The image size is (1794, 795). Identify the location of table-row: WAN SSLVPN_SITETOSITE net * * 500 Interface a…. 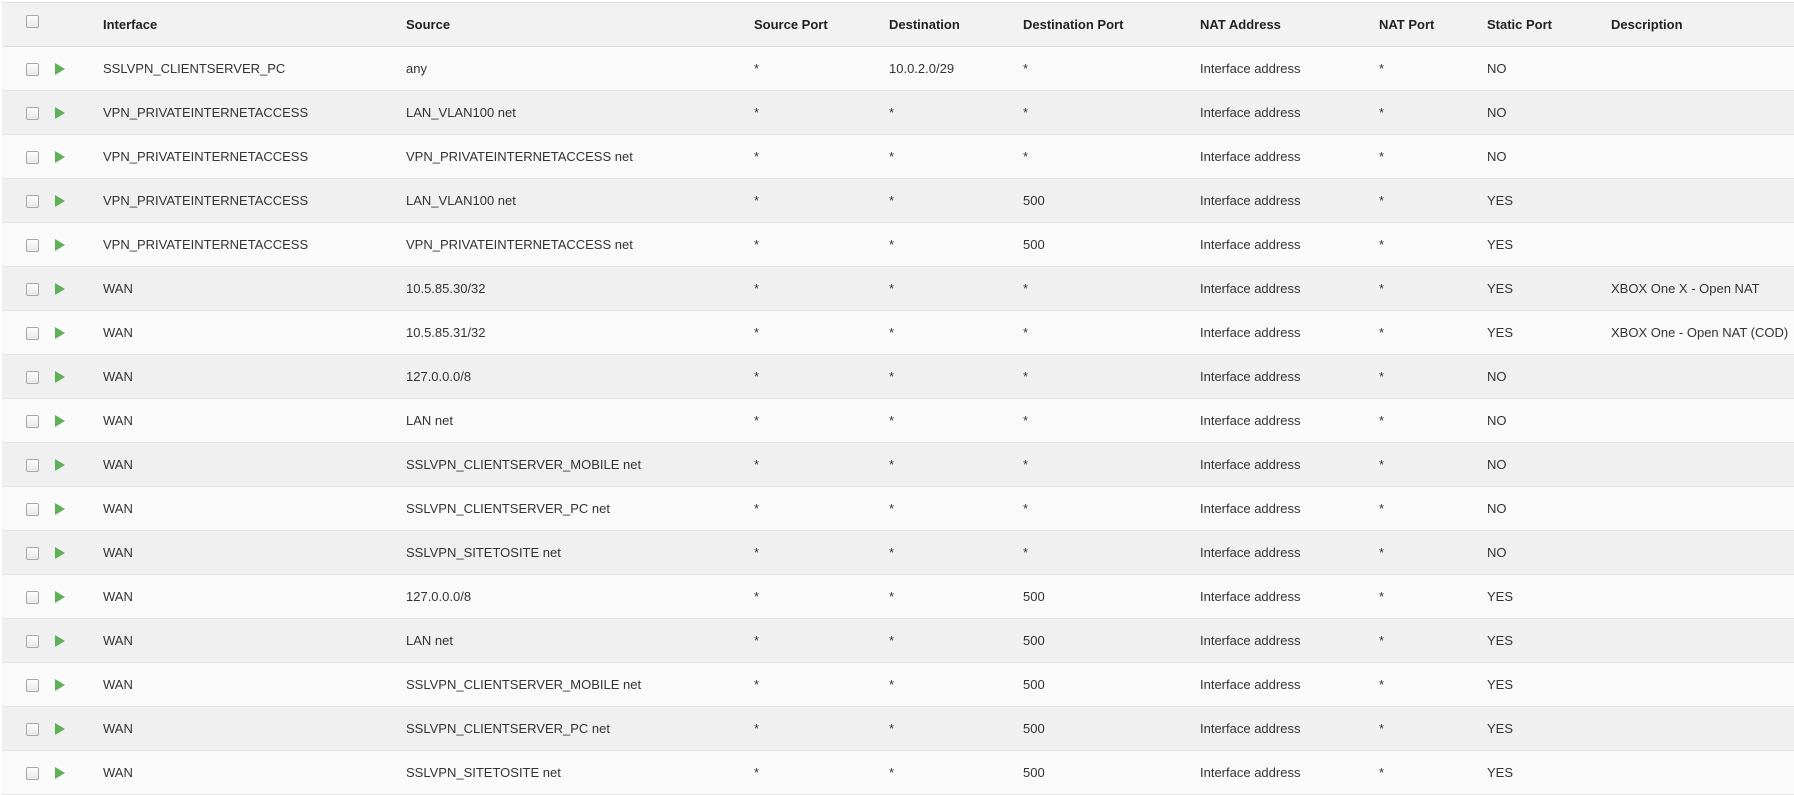
(898, 772).